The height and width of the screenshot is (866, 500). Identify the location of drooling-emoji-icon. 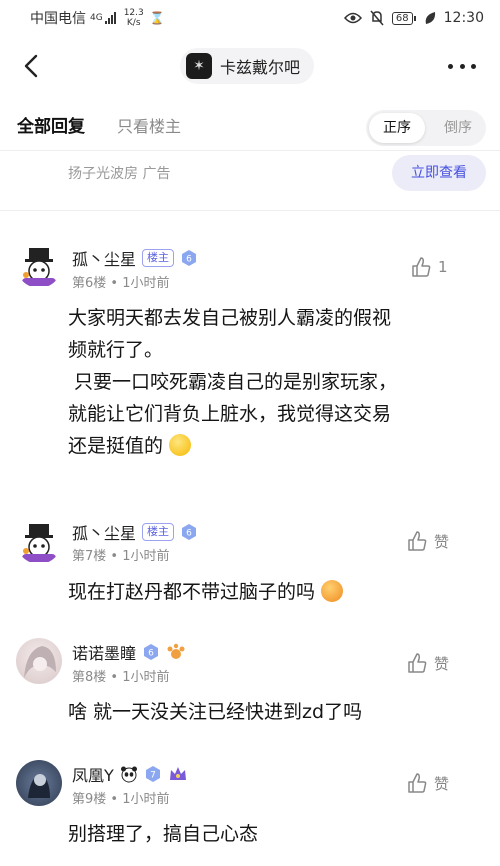
(332, 591).